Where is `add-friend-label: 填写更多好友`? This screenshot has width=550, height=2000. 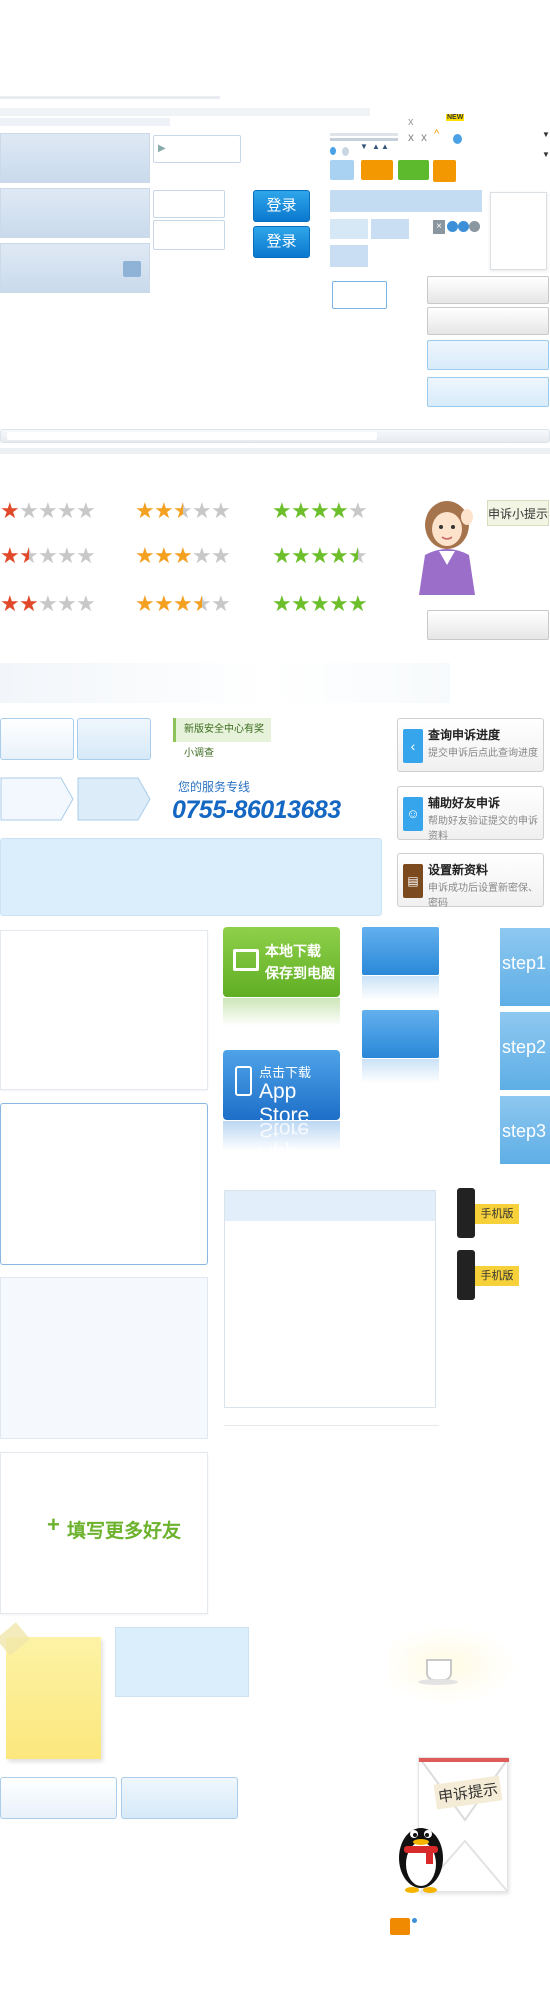 add-friend-label: 填写更多好友 is located at coordinates (124, 1531).